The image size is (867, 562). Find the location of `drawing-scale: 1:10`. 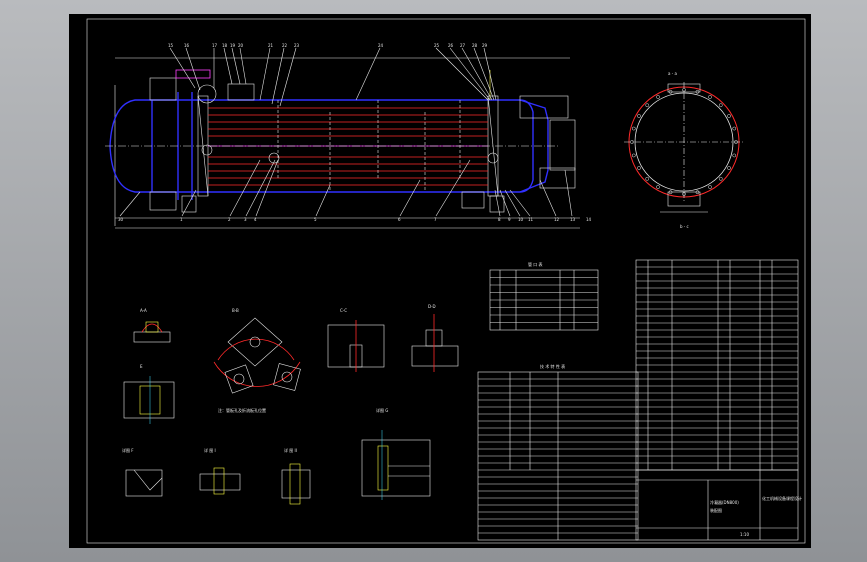

drawing-scale: 1:10 is located at coordinates (744, 534).